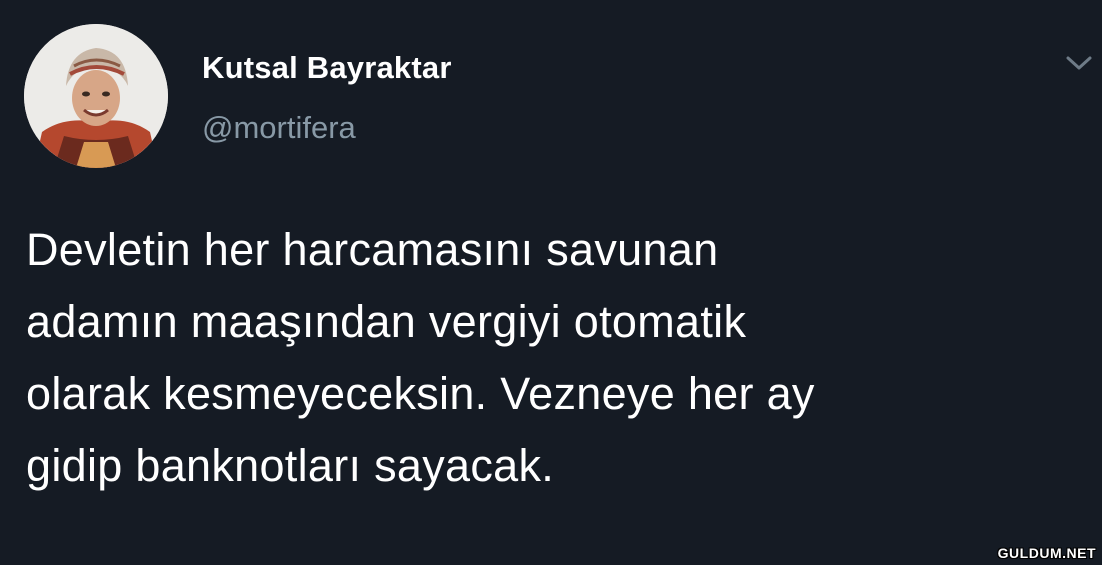 The height and width of the screenshot is (565, 1102). I want to click on site-watermark: GULDUM.NET, so click(1046, 553).